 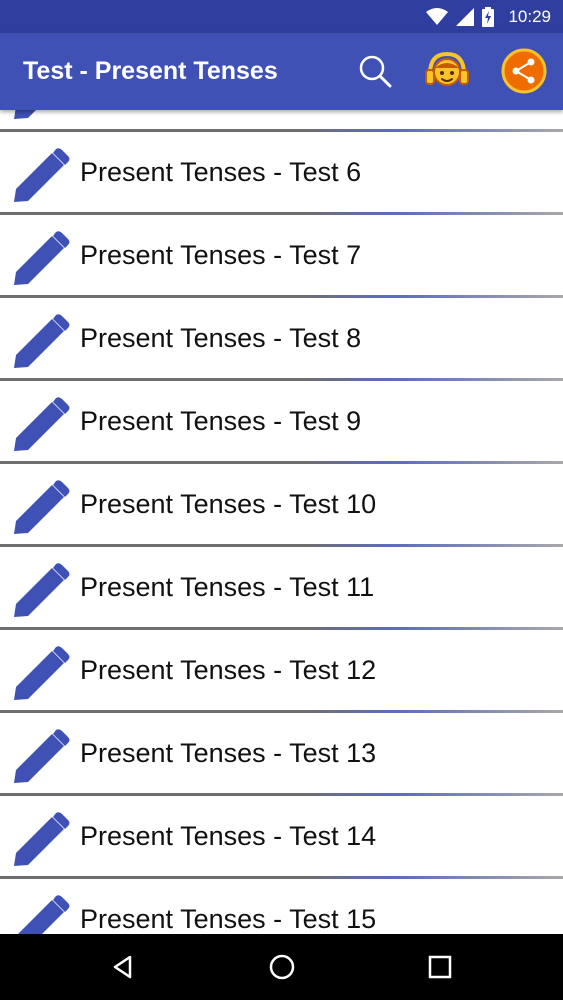 I want to click on battery-charging-icon, so click(x=488, y=16).